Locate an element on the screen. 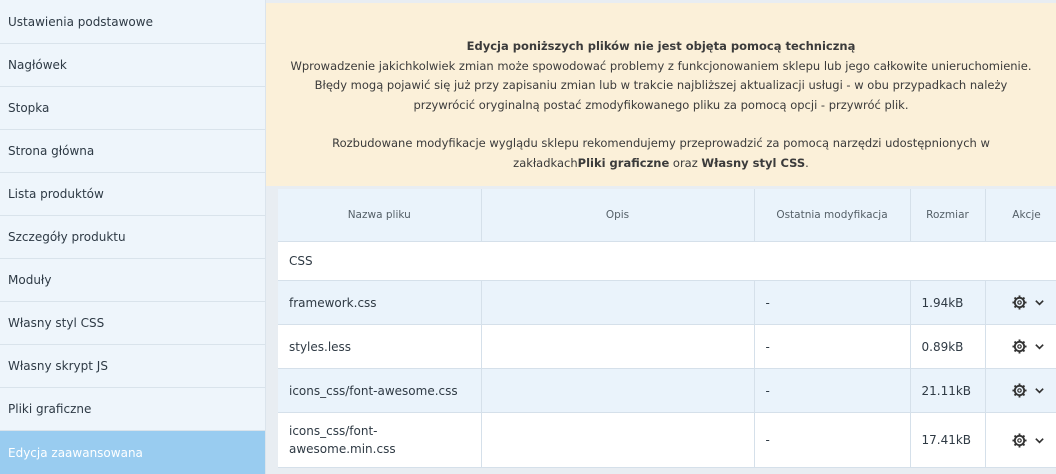 The width and height of the screenshot is (1056, 474). column-header-actions: Akcje is located at coordinates (1020, 215).